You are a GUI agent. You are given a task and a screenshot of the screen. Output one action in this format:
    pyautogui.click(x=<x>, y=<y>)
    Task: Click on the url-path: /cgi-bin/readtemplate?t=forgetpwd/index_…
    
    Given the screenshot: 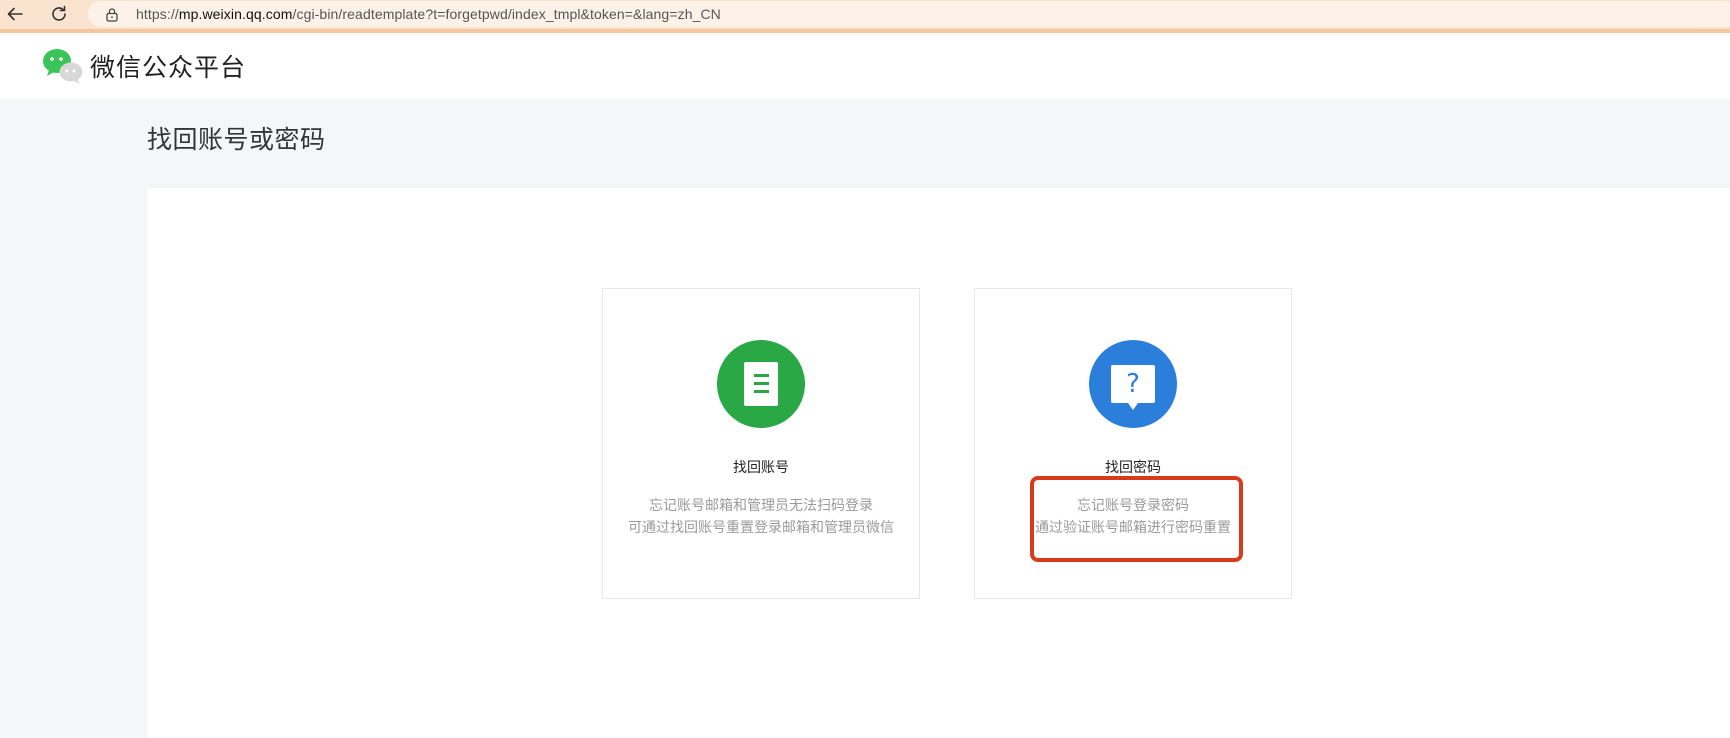 What is the action you would take?
    pyautogui.click(x=506, y=14)
    